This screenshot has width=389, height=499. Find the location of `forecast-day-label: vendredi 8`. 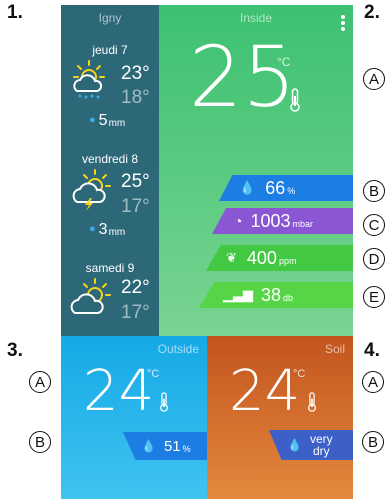

forecast-day-label: vendredi 8 is located at coordinates (110, 159).